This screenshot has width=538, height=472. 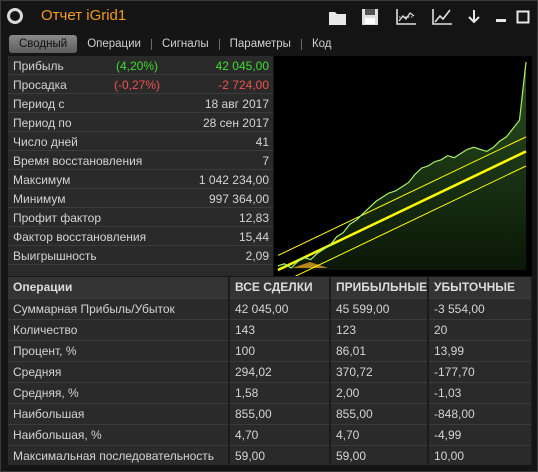 What do you see at coordinates (119, 434) in the screenshot?
I see `row-label: Наибольшая, %` at bounding box center [119, 434].